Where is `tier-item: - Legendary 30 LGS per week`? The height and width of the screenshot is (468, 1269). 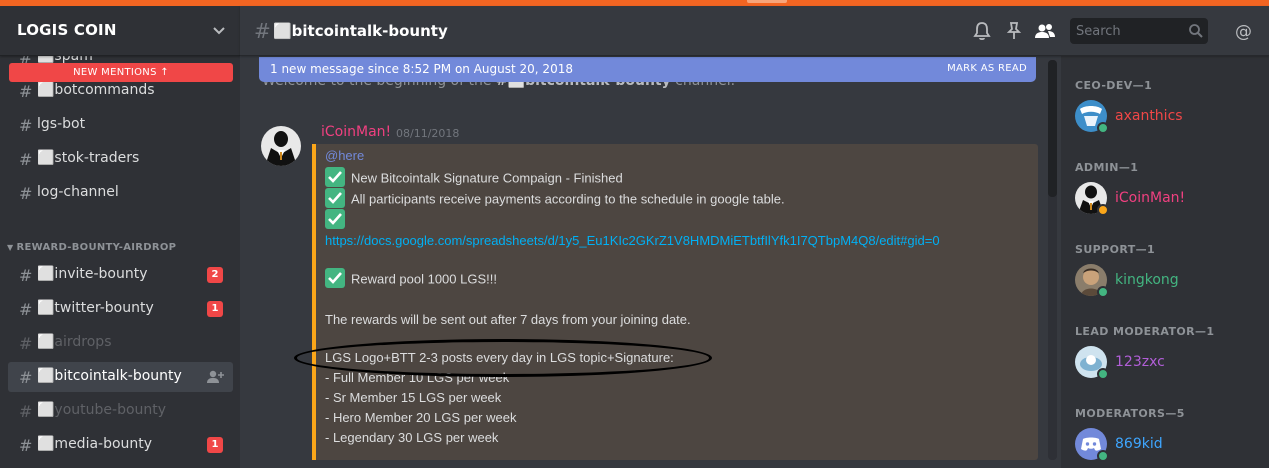
tier-item: - Legendary 30 LGS per week is located at coordinates (412, 437).